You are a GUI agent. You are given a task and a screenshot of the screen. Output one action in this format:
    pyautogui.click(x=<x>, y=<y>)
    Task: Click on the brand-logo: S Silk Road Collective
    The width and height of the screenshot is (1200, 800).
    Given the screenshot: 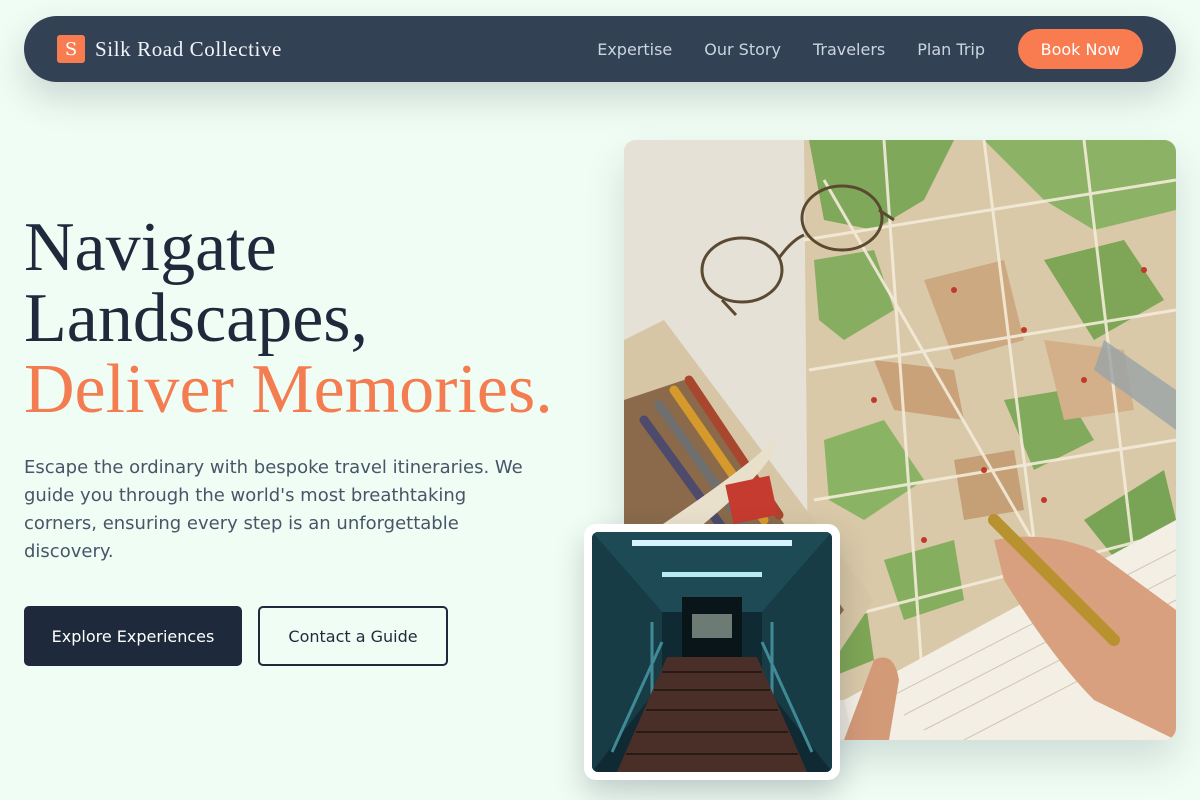 What is the action you would take?
    pyautogui.click(x=169, y=49)
    